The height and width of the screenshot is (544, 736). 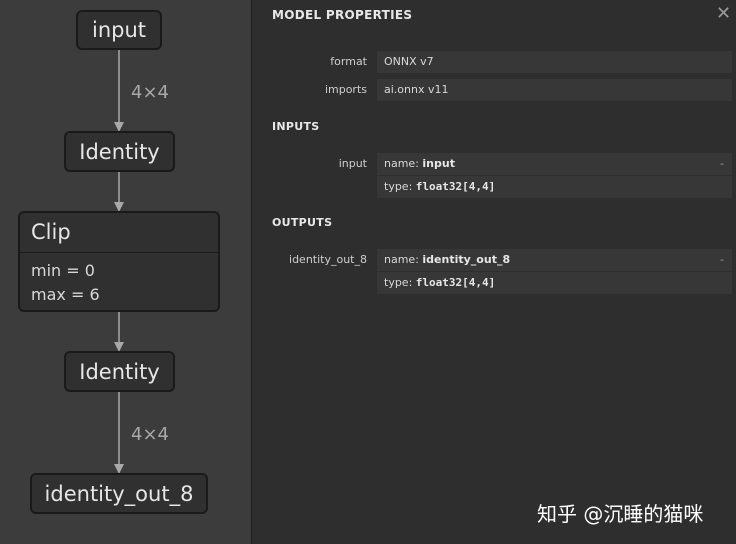 I want to click on input-type-value: float32[4,4], so click(x=455, y=186).